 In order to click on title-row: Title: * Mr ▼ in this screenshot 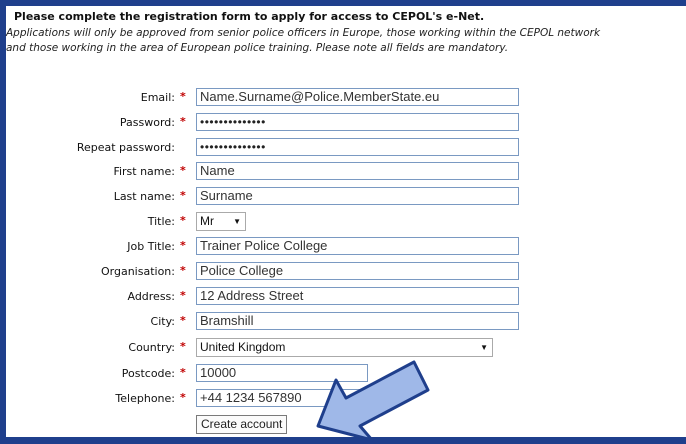, I will do `click(343, 222)`.